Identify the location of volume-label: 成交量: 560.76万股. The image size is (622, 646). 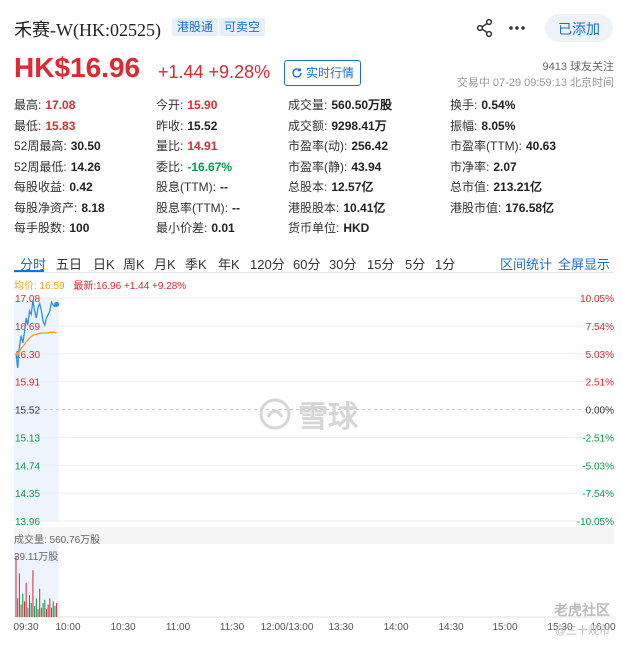
(57, 540).